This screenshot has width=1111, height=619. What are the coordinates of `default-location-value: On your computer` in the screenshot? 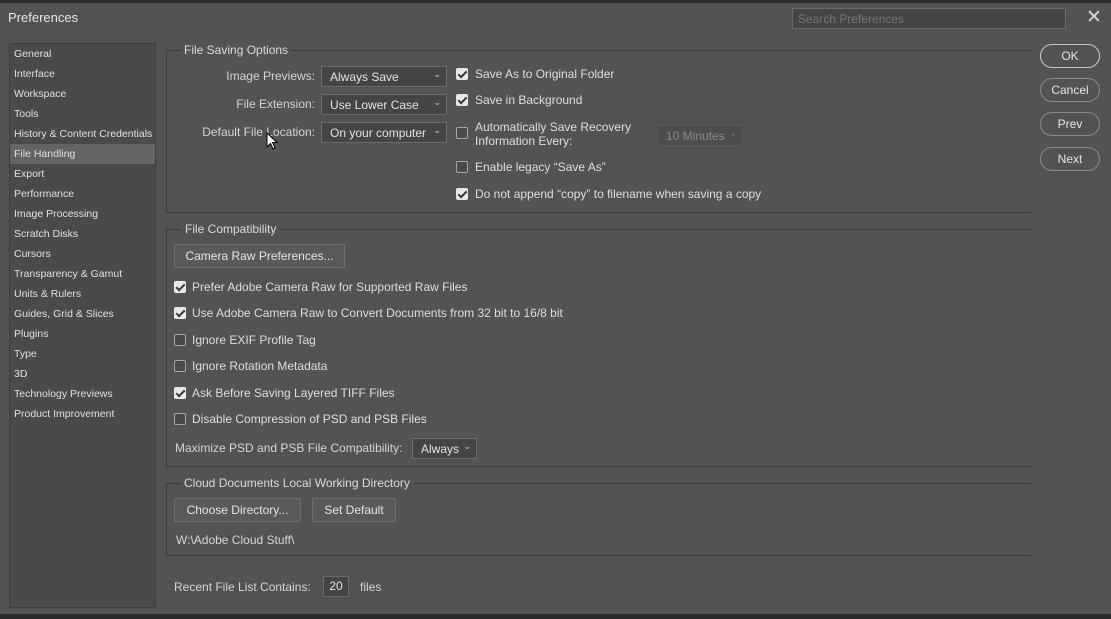 It's located at (378, 133).